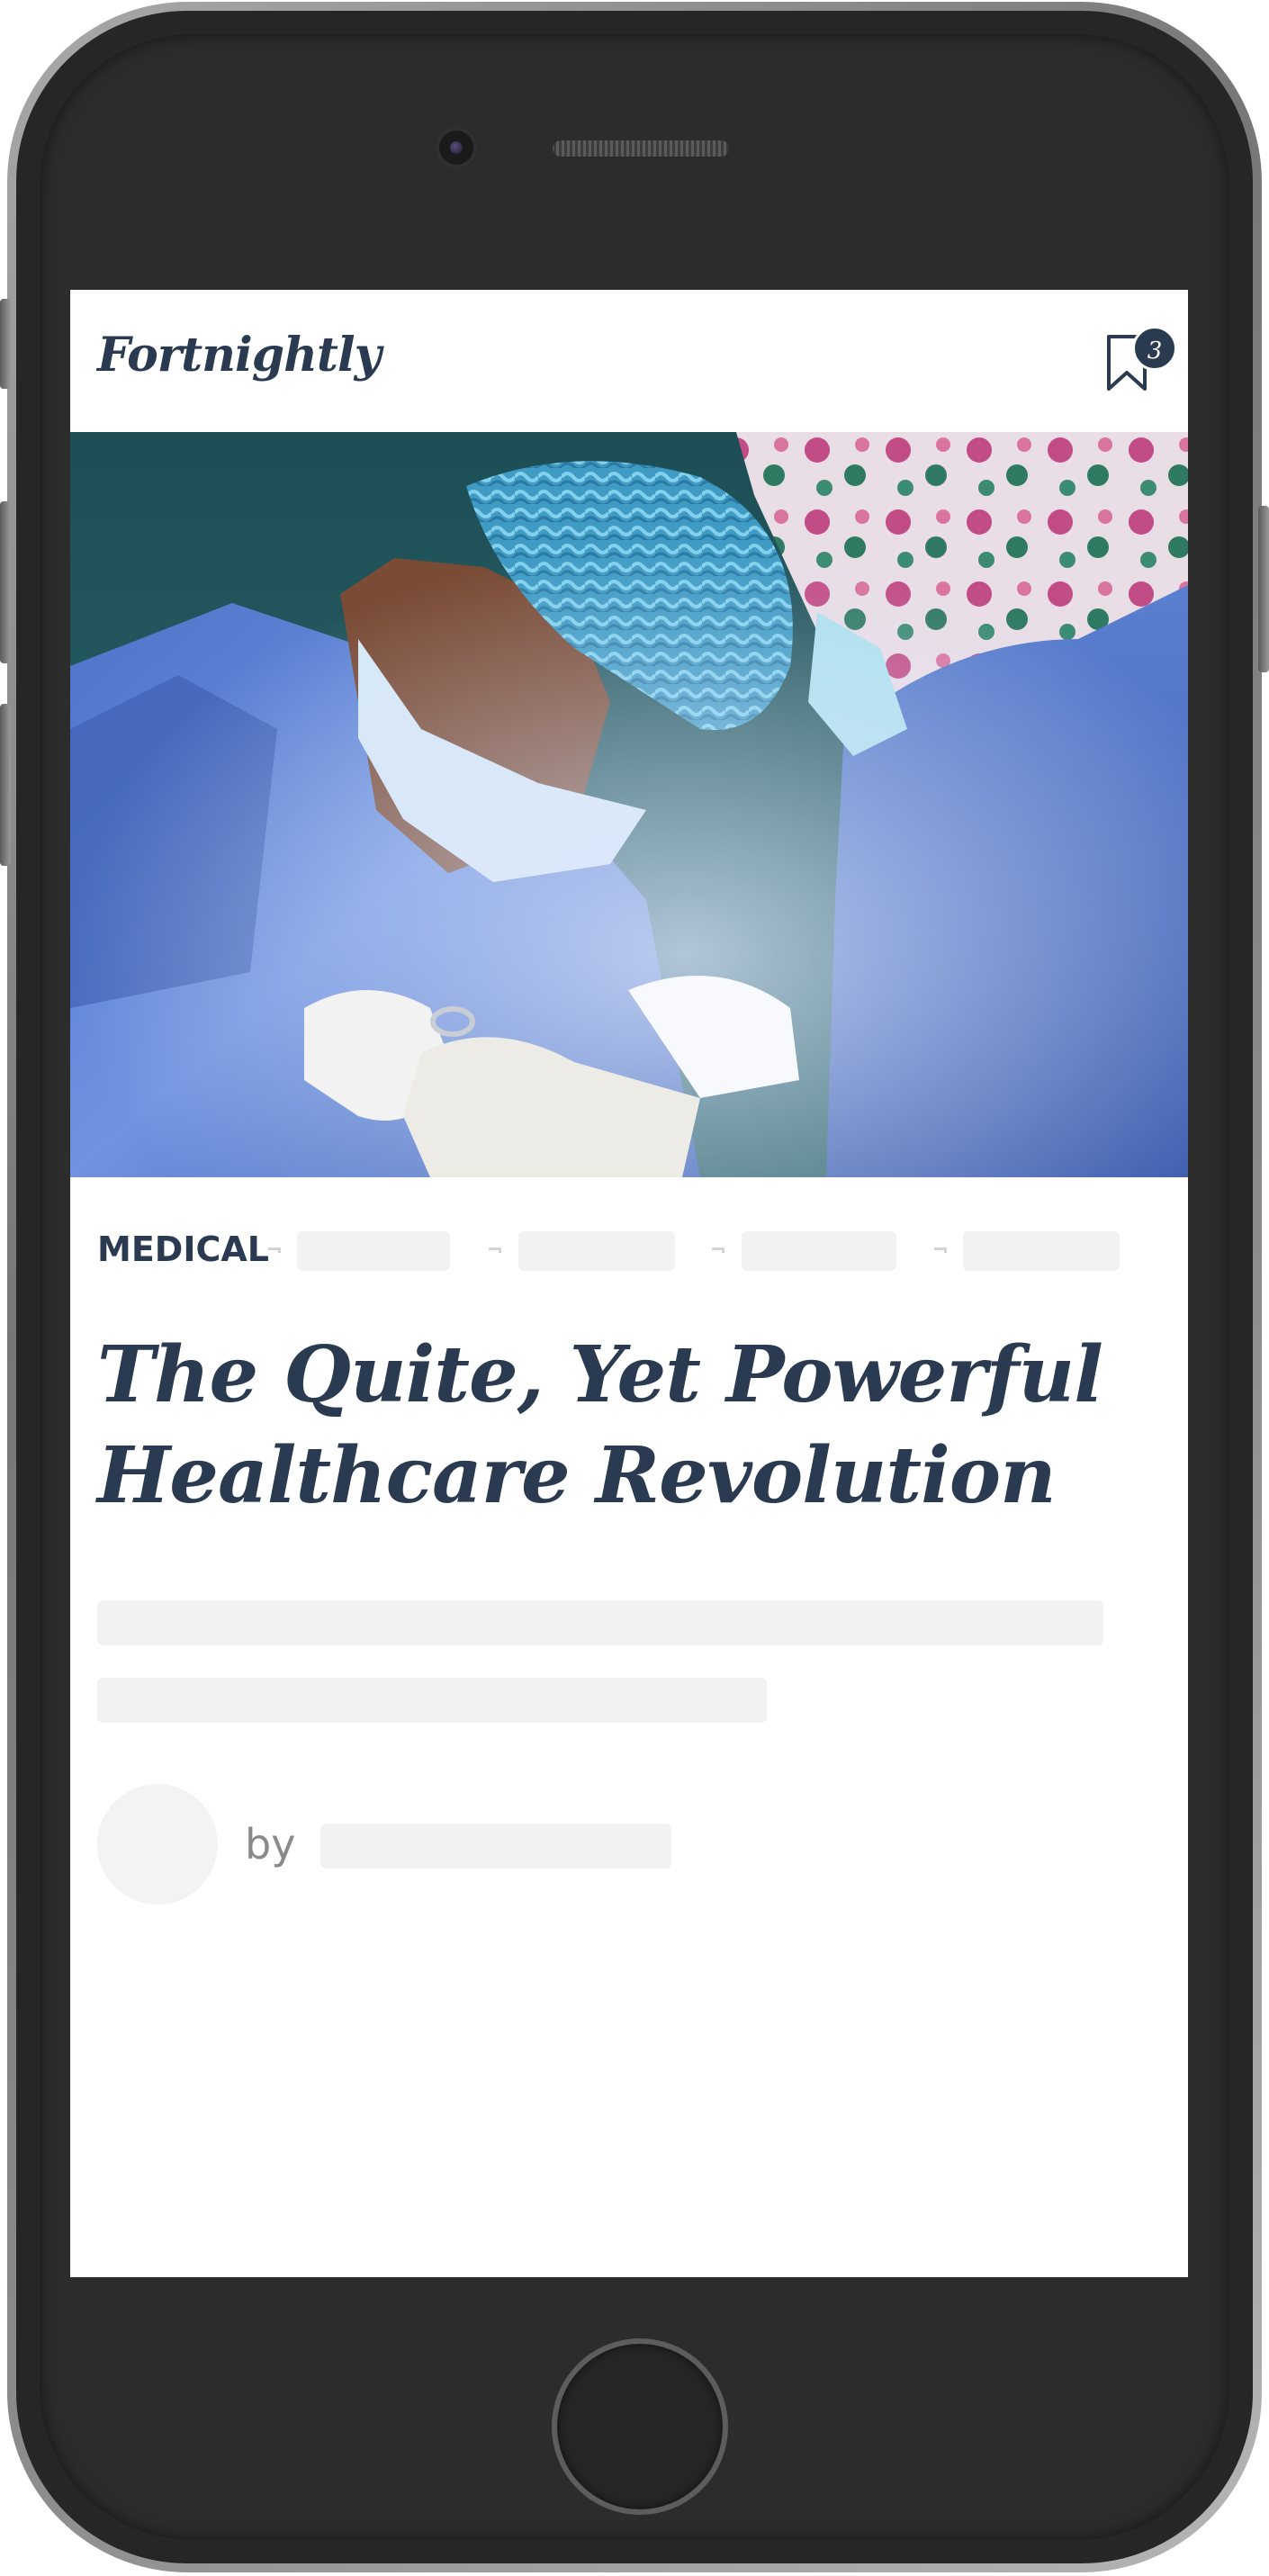 This screenshot has height=2576, width=1269. Describe the element at coordinates (157, 1844) in the screenshot. I see `author-avatar` at that location.